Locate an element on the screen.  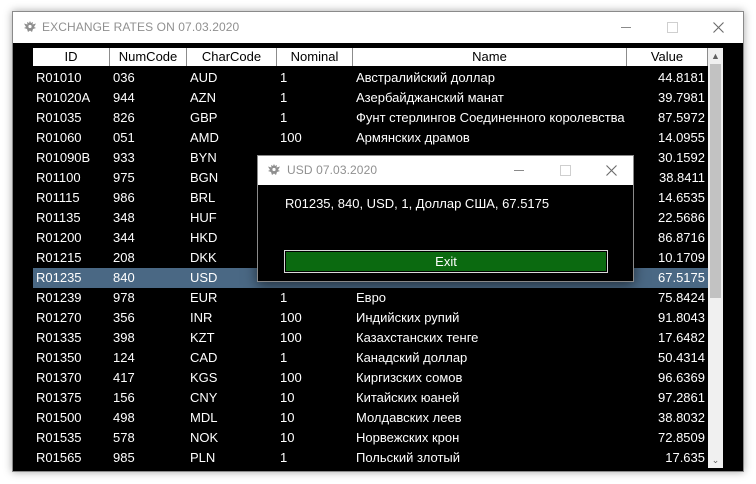
dialog-close-button is located at coordinates (611, 170).